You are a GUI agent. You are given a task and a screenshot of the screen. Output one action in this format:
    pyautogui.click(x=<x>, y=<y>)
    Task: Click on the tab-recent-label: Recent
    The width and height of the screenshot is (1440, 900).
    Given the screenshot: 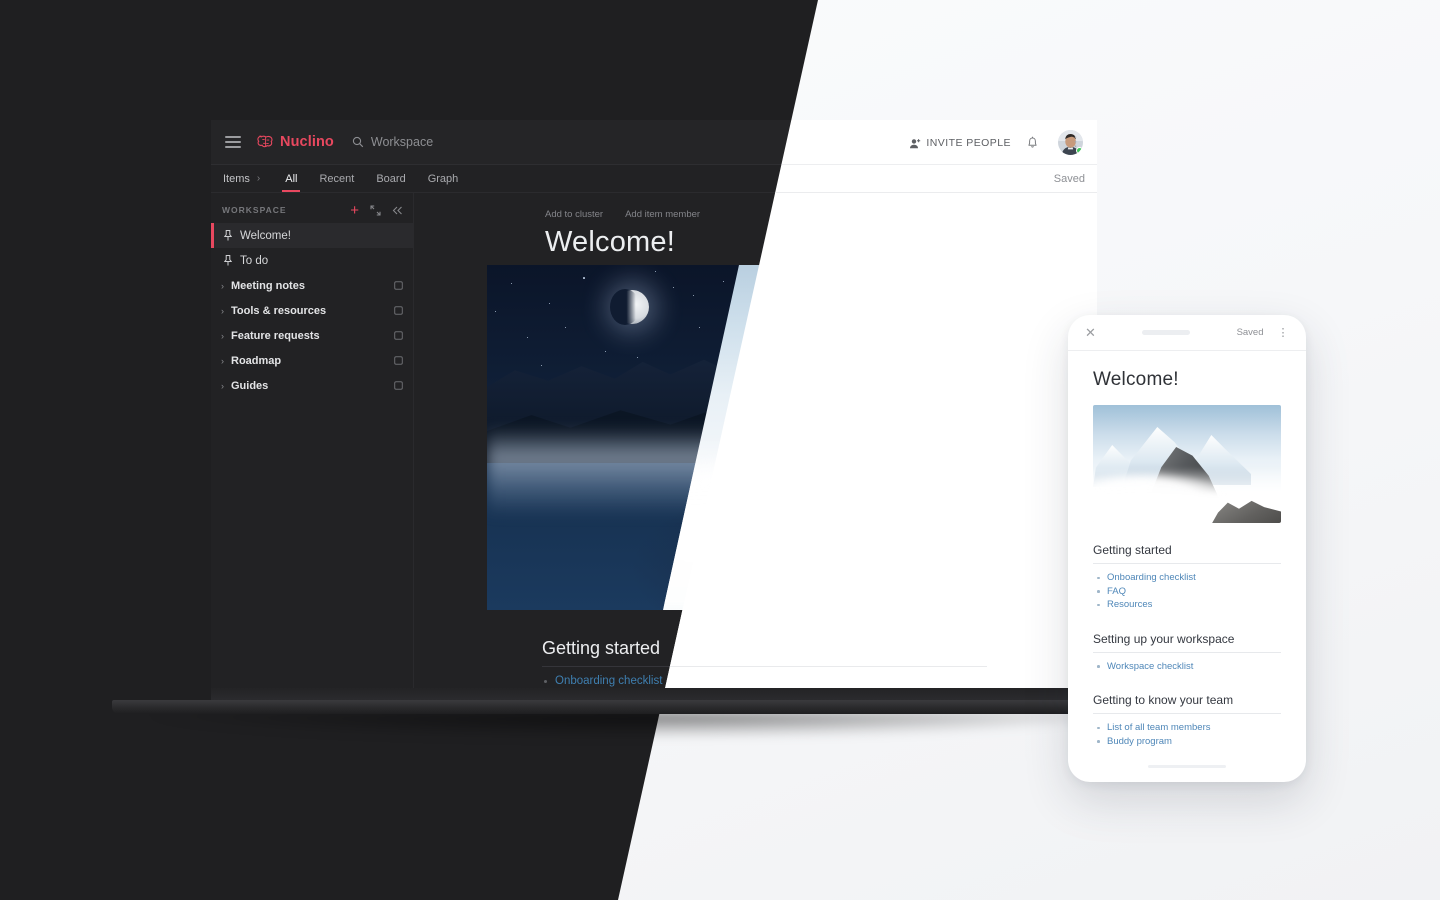 What is the action you would take?
    pyautogui.click(x=337, y=178)
    